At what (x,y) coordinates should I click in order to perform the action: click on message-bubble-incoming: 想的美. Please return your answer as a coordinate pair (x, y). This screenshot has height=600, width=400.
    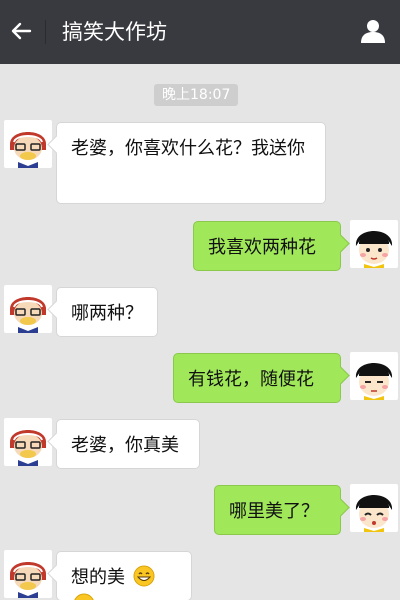
    Looking at the image, I should click on (124, 575).